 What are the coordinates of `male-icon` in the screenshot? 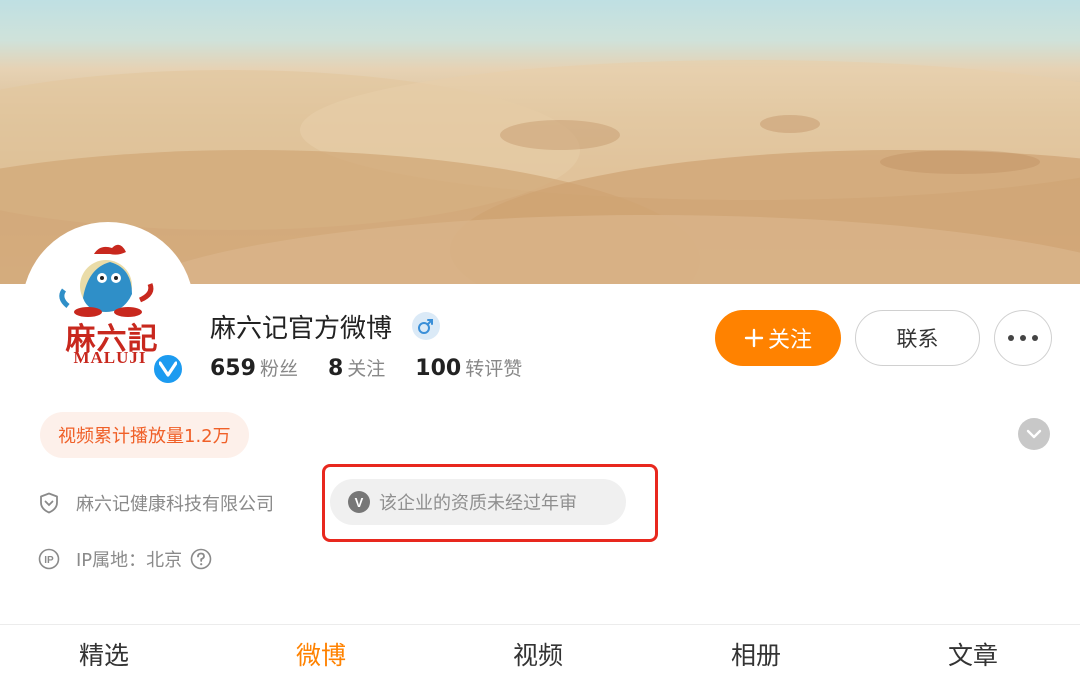 It's located at (426, 326).